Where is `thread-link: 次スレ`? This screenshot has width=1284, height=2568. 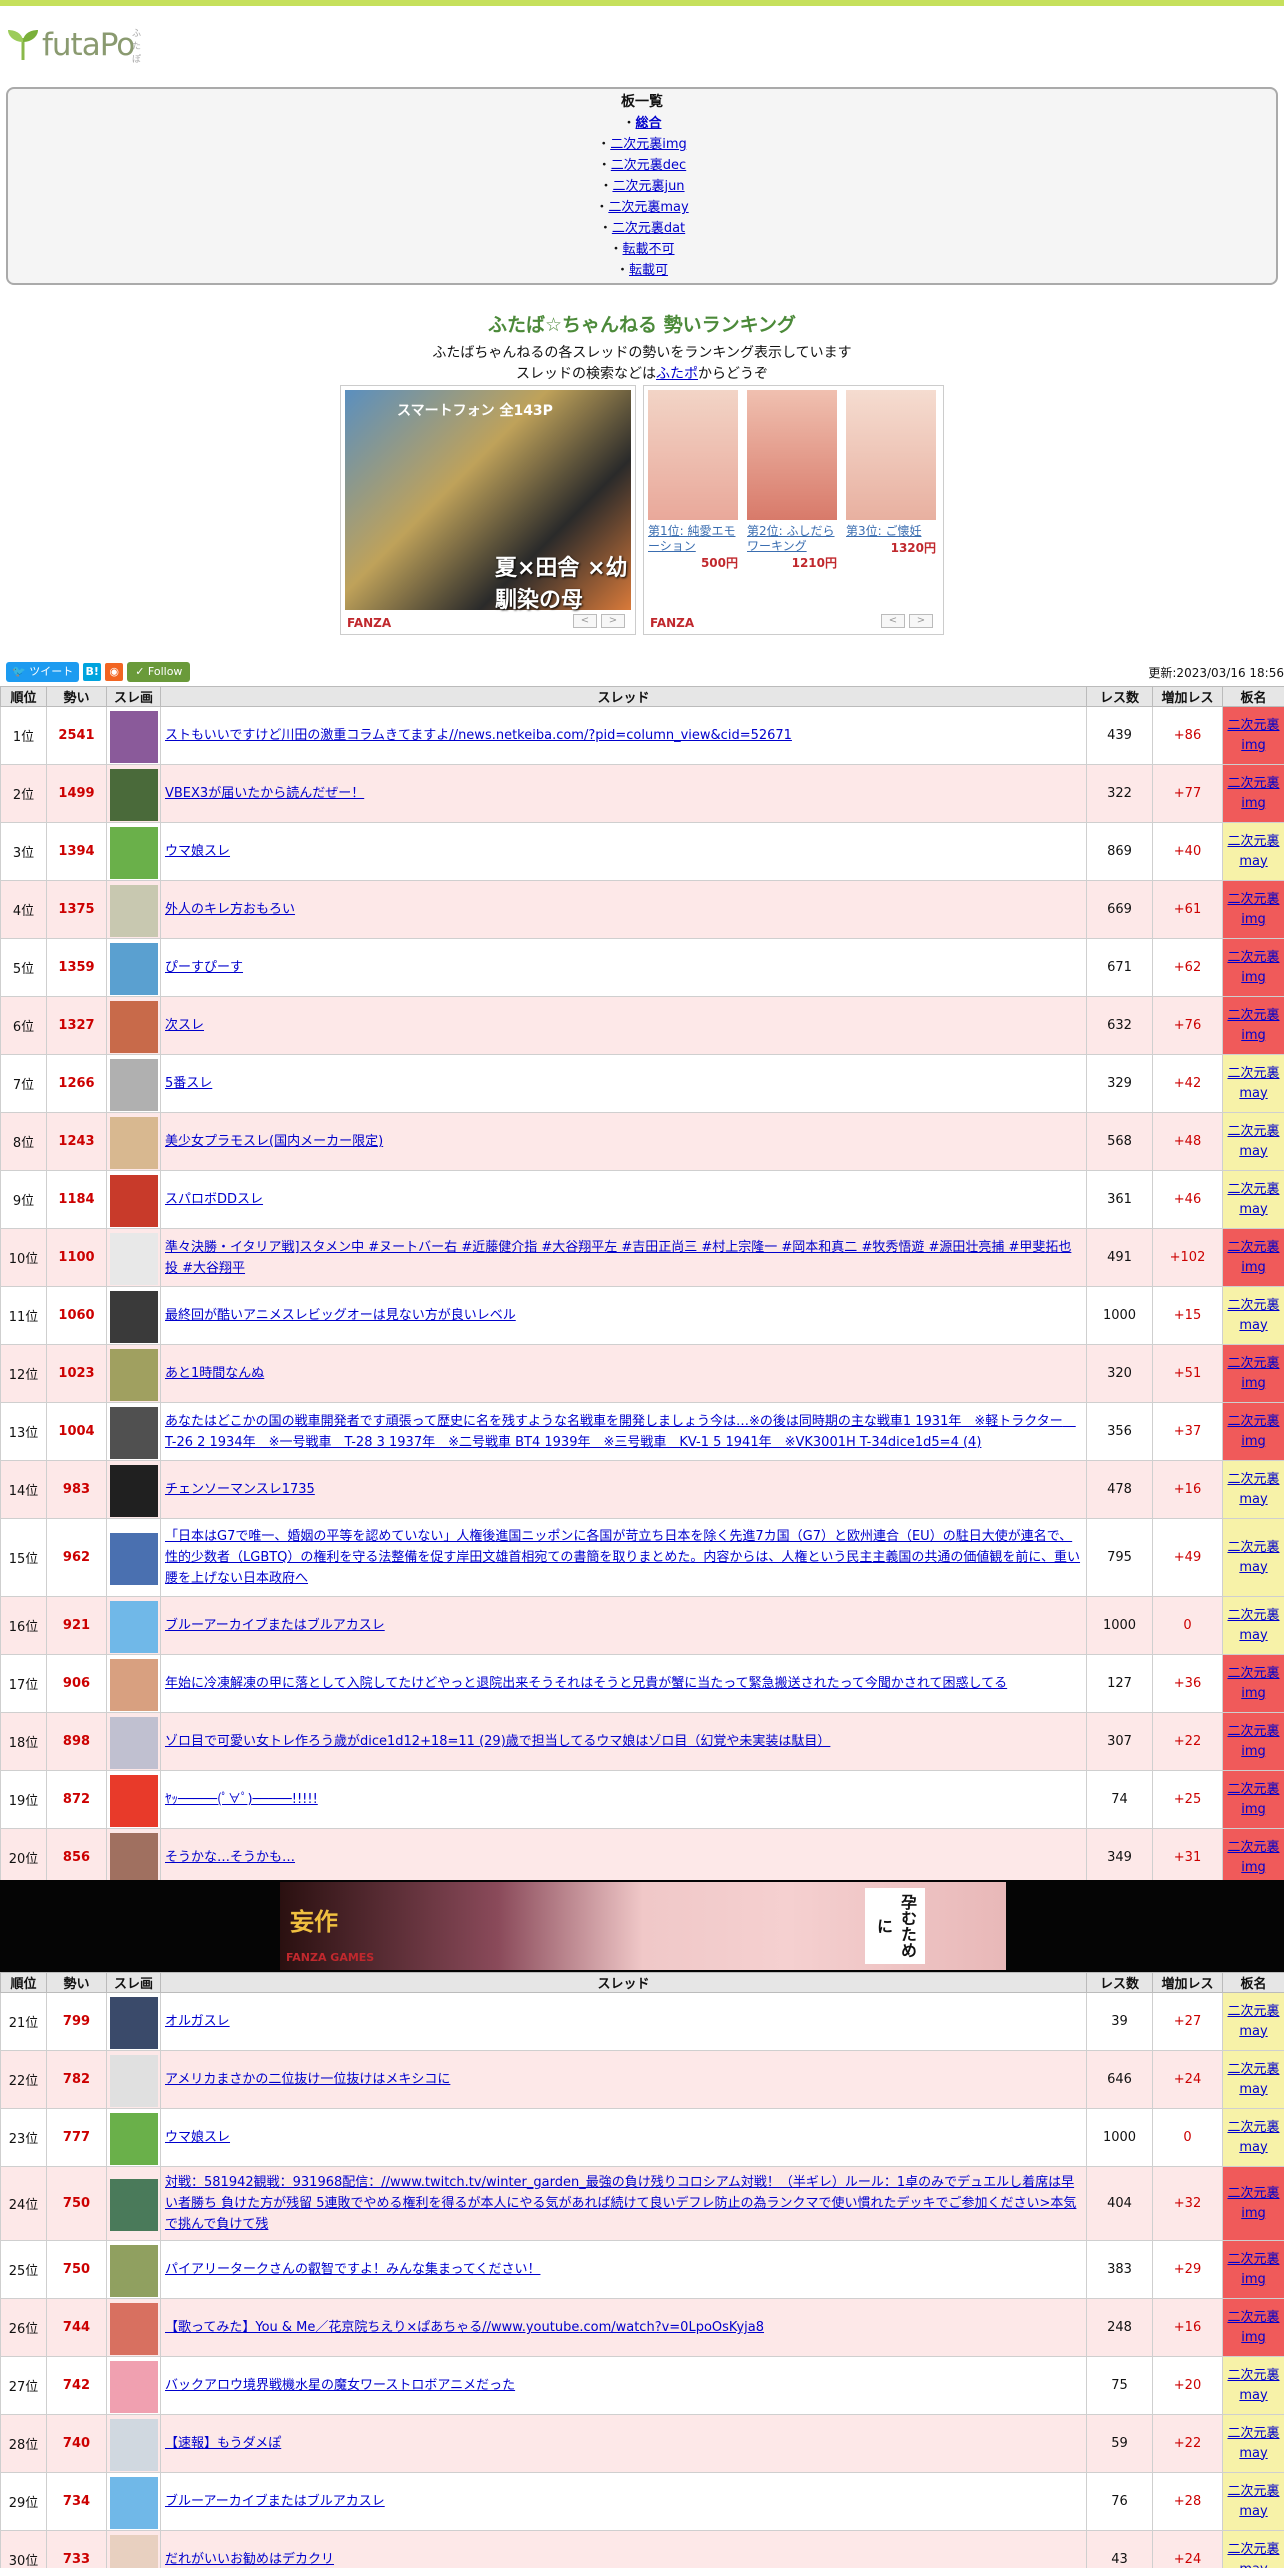 thread-link: 次スレ is located at coordinates (184, 1025).